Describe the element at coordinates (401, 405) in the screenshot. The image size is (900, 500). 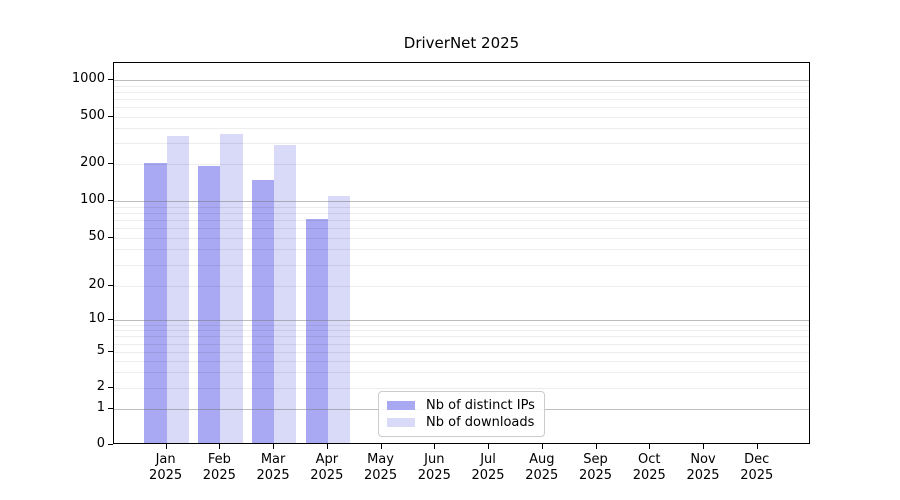
I see `legend-swatch-distinct-ips` at that location.